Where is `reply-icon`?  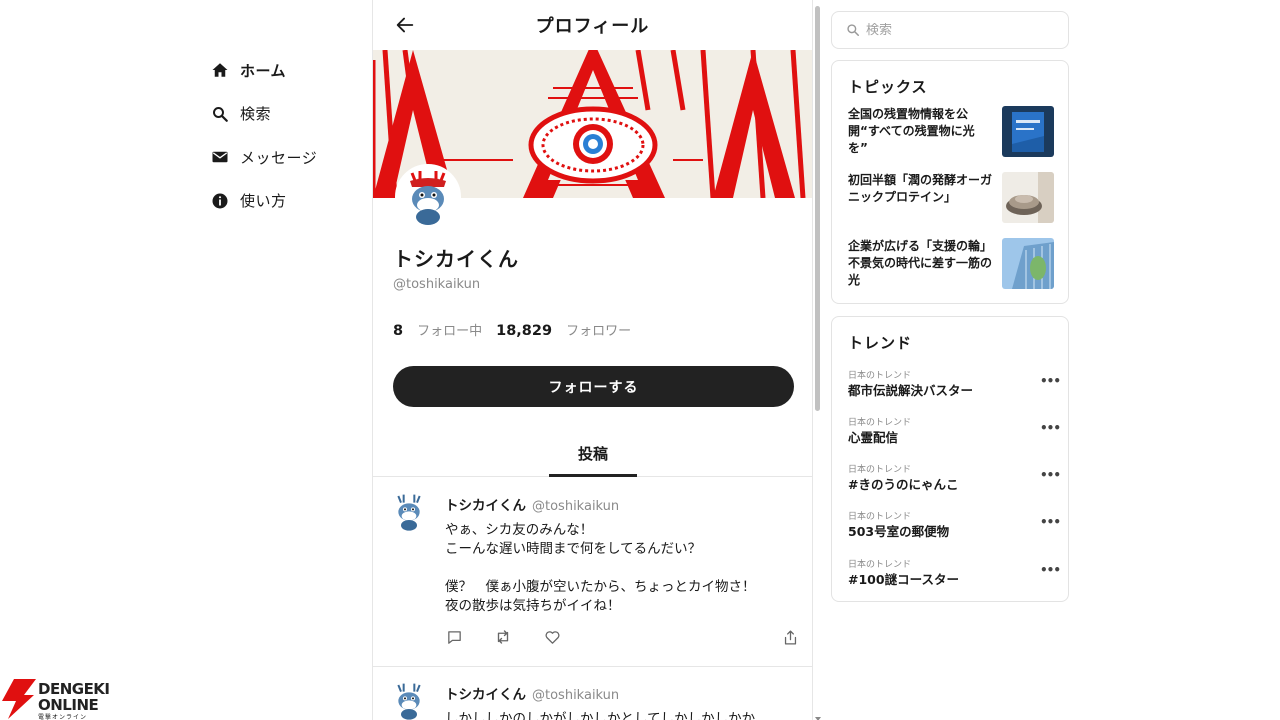
reply-icon is located at coordinates (454, 637).